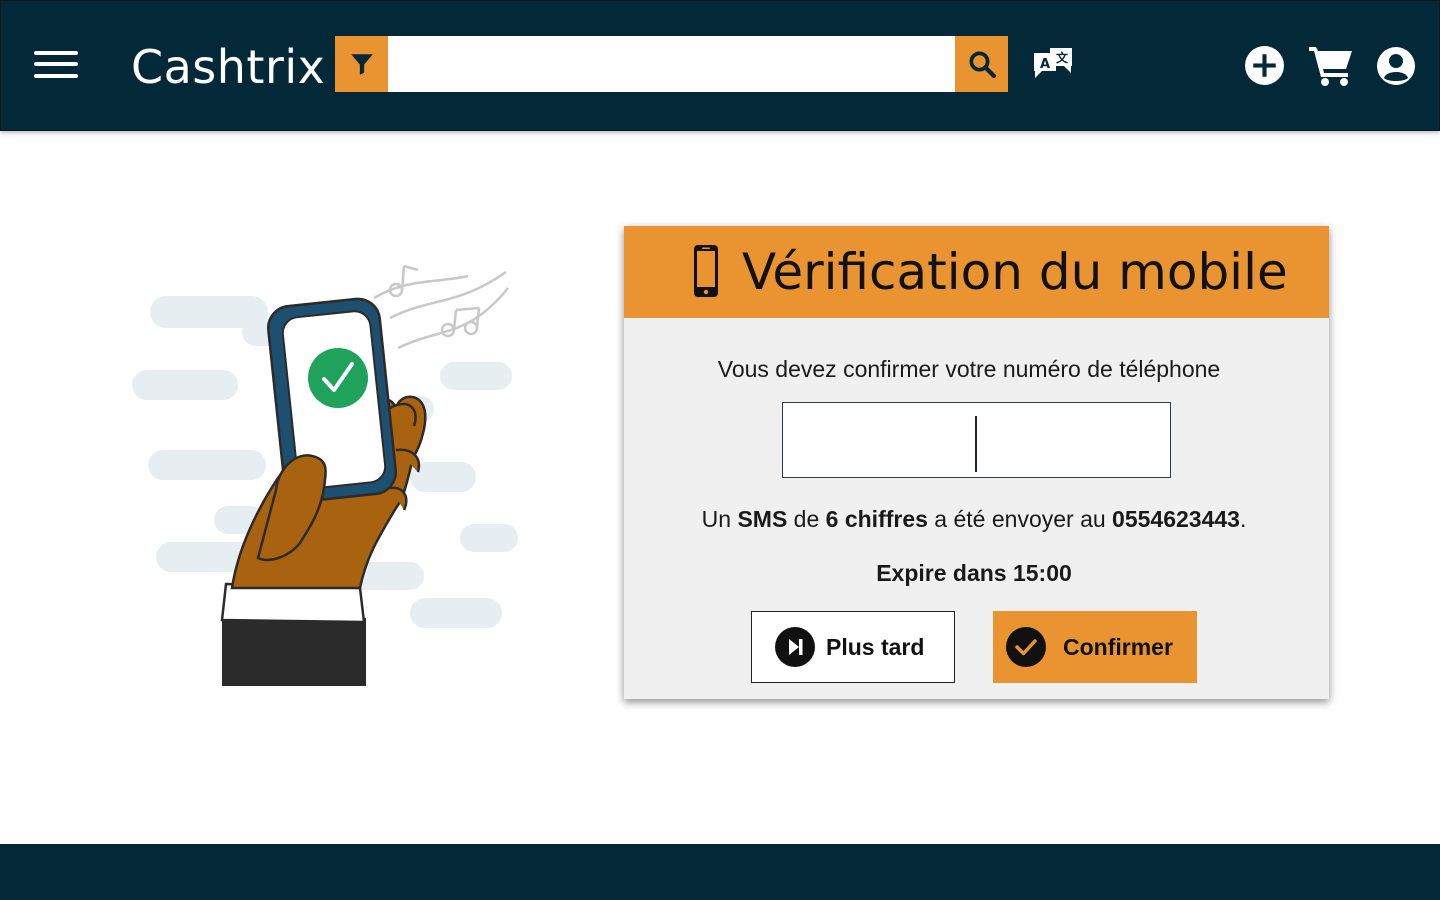 This screenshot has width=1440, height=900. Describe the element at coordinates (720, 872) in the screenshot. I see `footer-bar` at that location.